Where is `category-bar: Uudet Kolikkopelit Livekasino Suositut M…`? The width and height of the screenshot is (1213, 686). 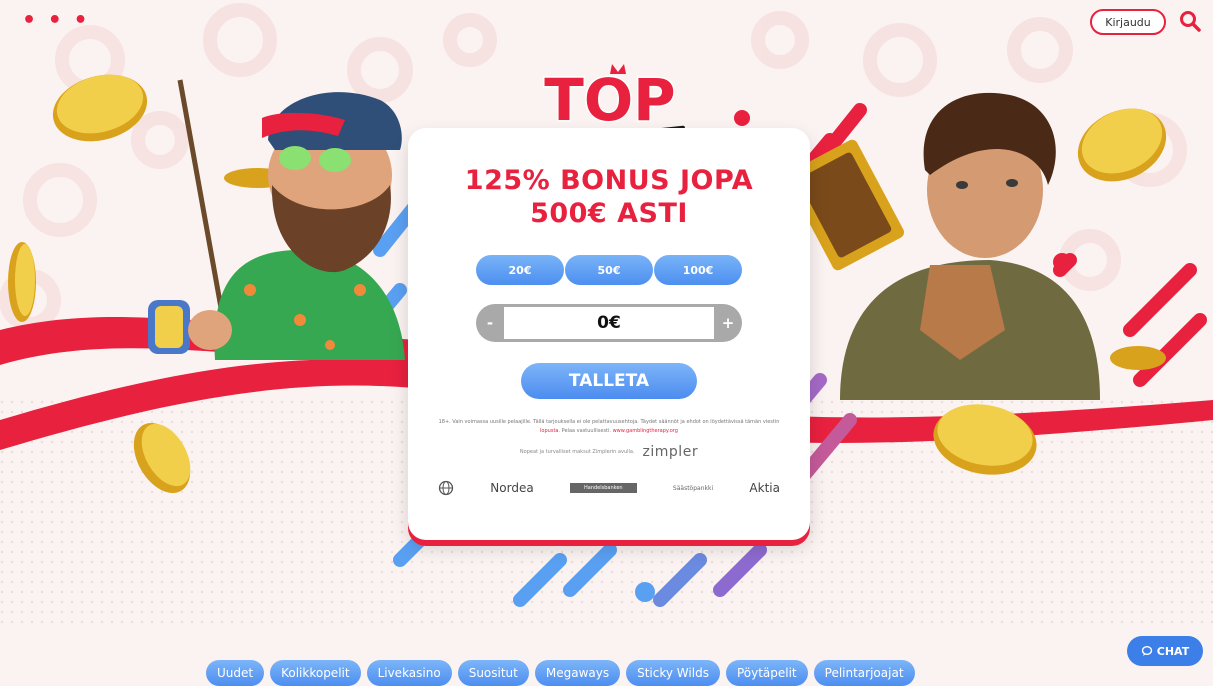 category-bar: Uudet Kolikkopelit Livekasino Suositut M… is located at coordinates (560, 673).